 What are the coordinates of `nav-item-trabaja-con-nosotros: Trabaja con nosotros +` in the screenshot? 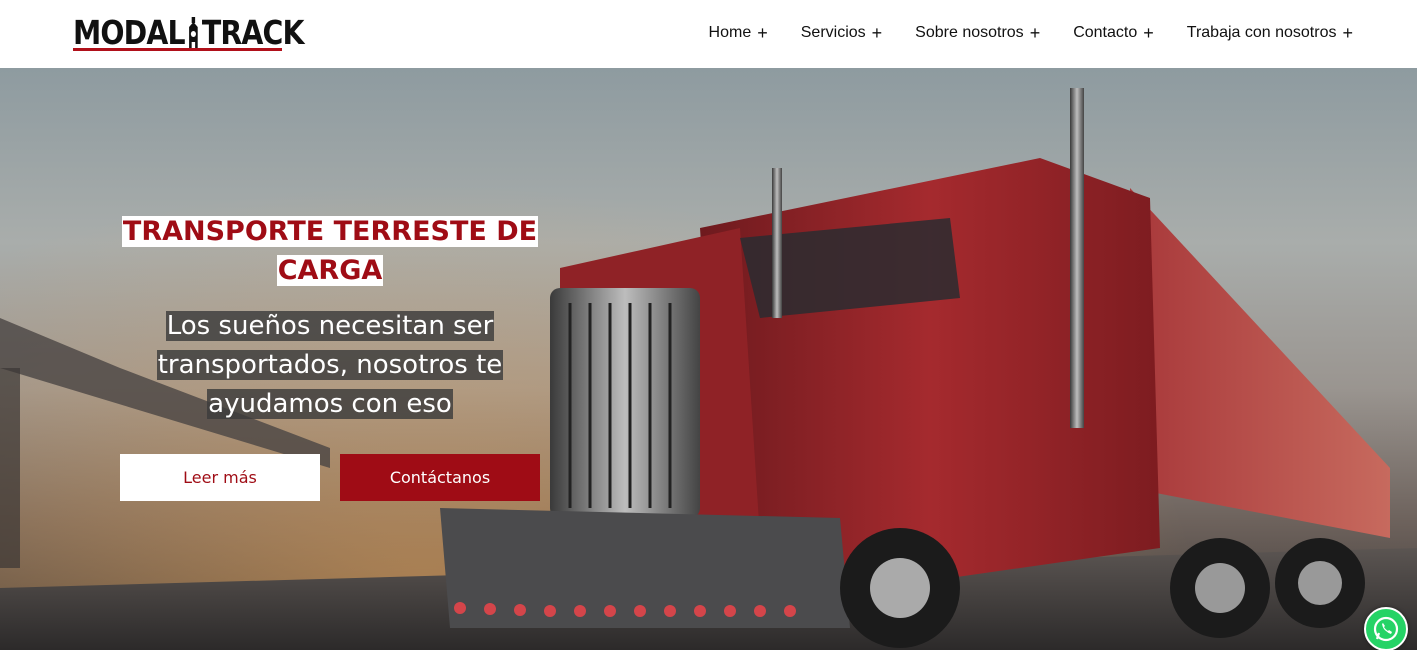 It's located at (1270, 33).